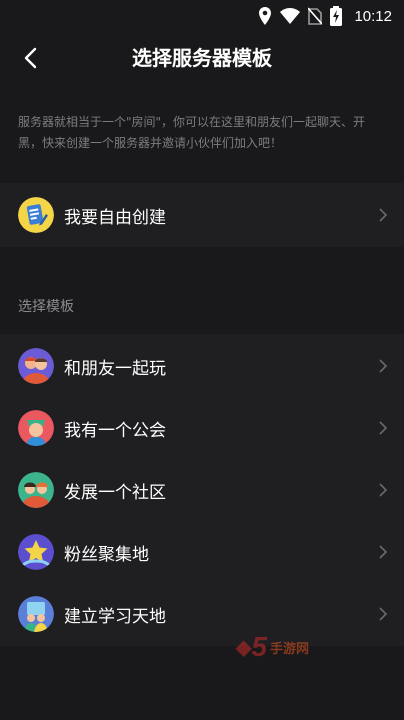 This screenshot has height=720, width=404. Describe the element at coordinates (202, 366) in the screenshot. I see `template-row-friends: 和朋友一起玩` at that location.